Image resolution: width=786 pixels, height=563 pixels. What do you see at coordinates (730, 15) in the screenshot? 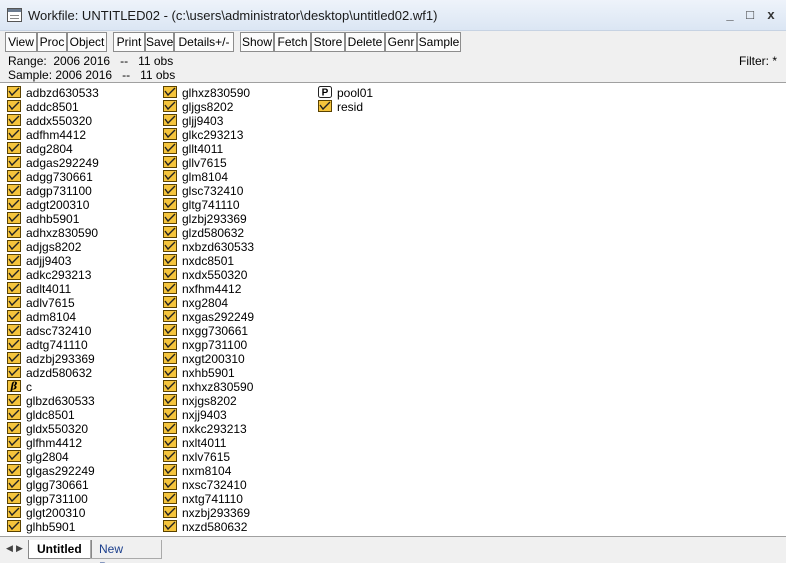
I see `minimize-icon: _` at bounding box center [730, 15].